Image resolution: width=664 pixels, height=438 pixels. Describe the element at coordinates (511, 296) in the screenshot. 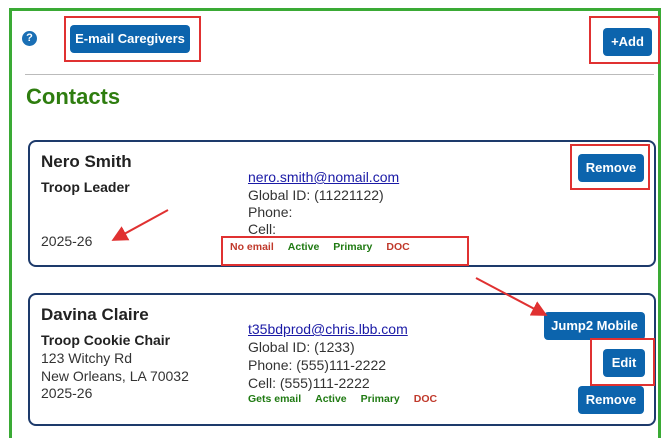

I see `arrow-to-jump` at that location.